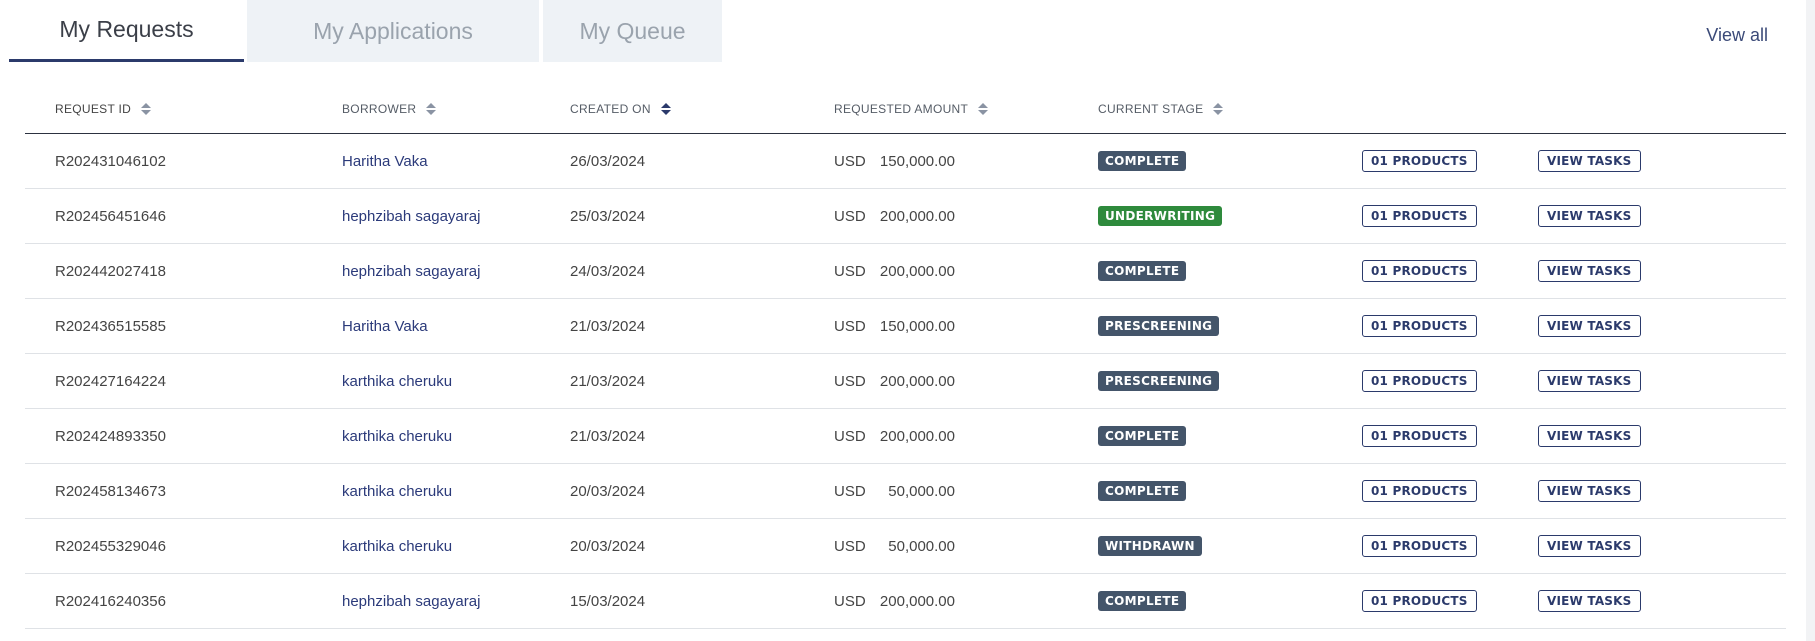  I want to click on column-header-created-on: CREATED ON, so click(702, 109).